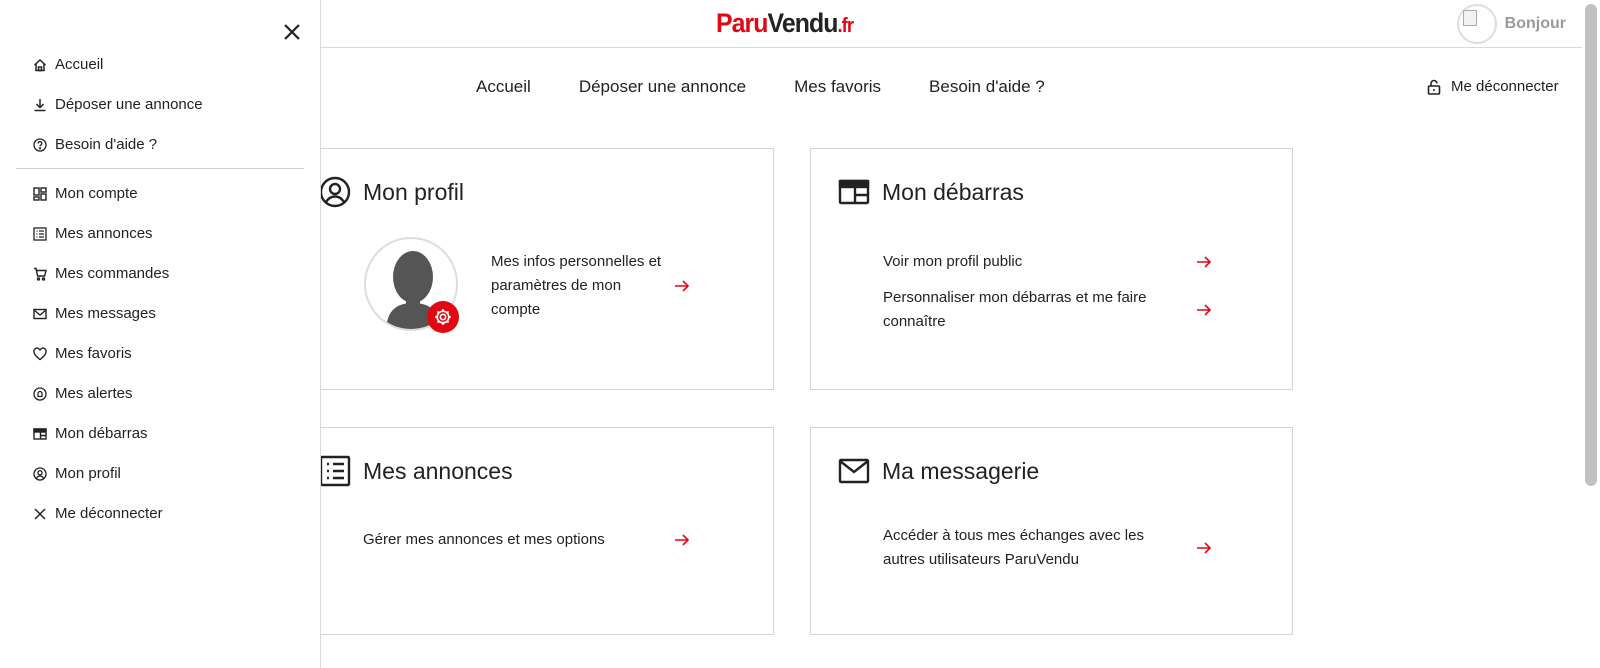 The width and height of the screenshot is (1600, 668). Describe the element at coordinates (93, 233) in the screenshot. I see `drawer-item-mes-annonces: Mes annonces` at that location.